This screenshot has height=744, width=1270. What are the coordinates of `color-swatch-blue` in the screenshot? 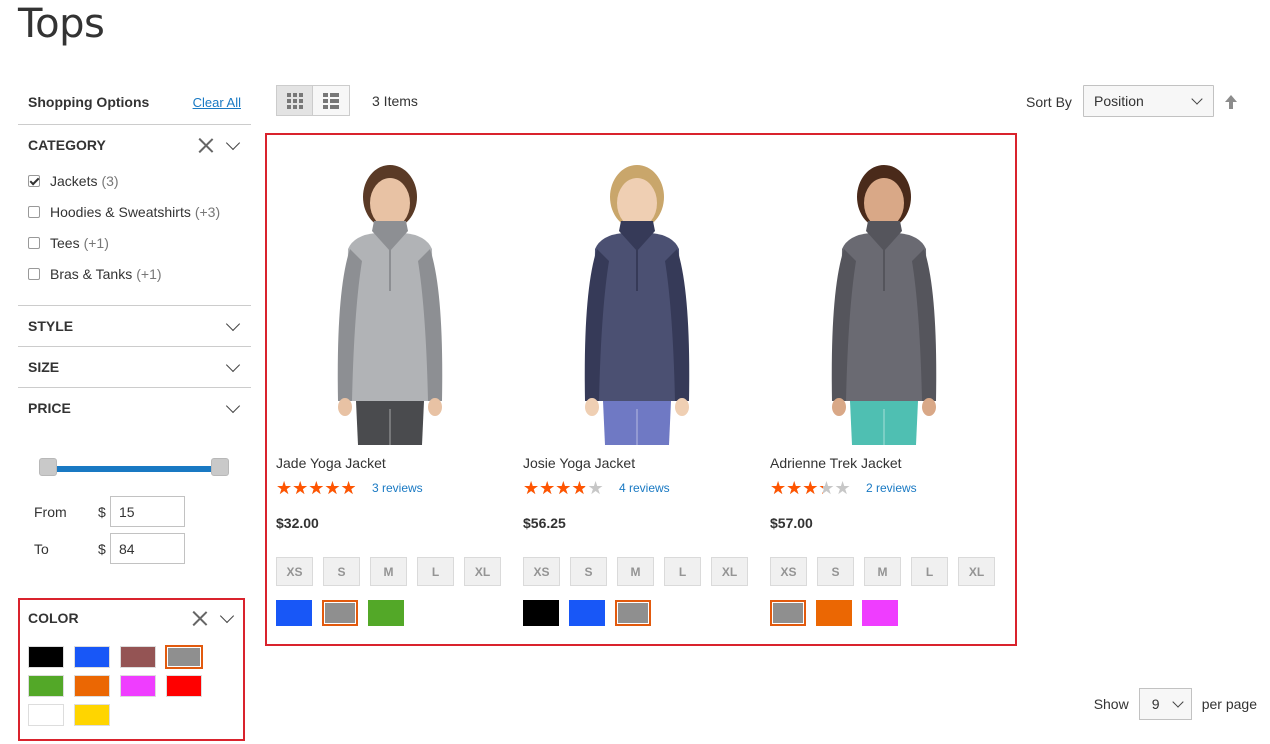 It's located at (92, 657).